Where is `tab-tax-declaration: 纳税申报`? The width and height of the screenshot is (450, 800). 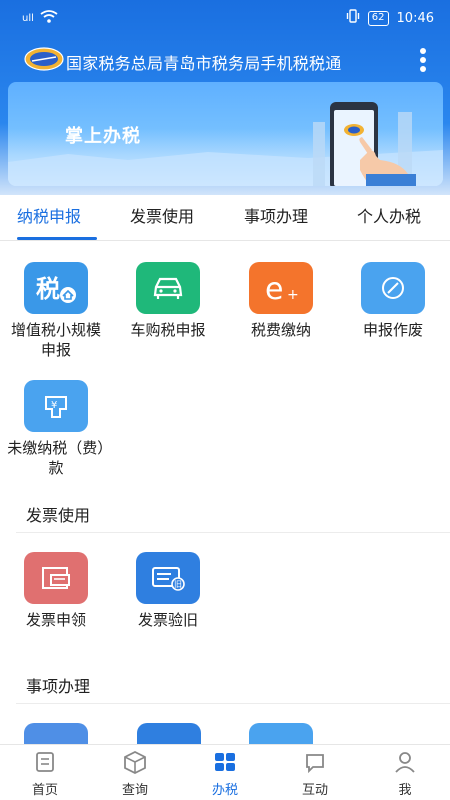 tab-tax-declaration: 纳税申报 is located at coordinates (49, 215).